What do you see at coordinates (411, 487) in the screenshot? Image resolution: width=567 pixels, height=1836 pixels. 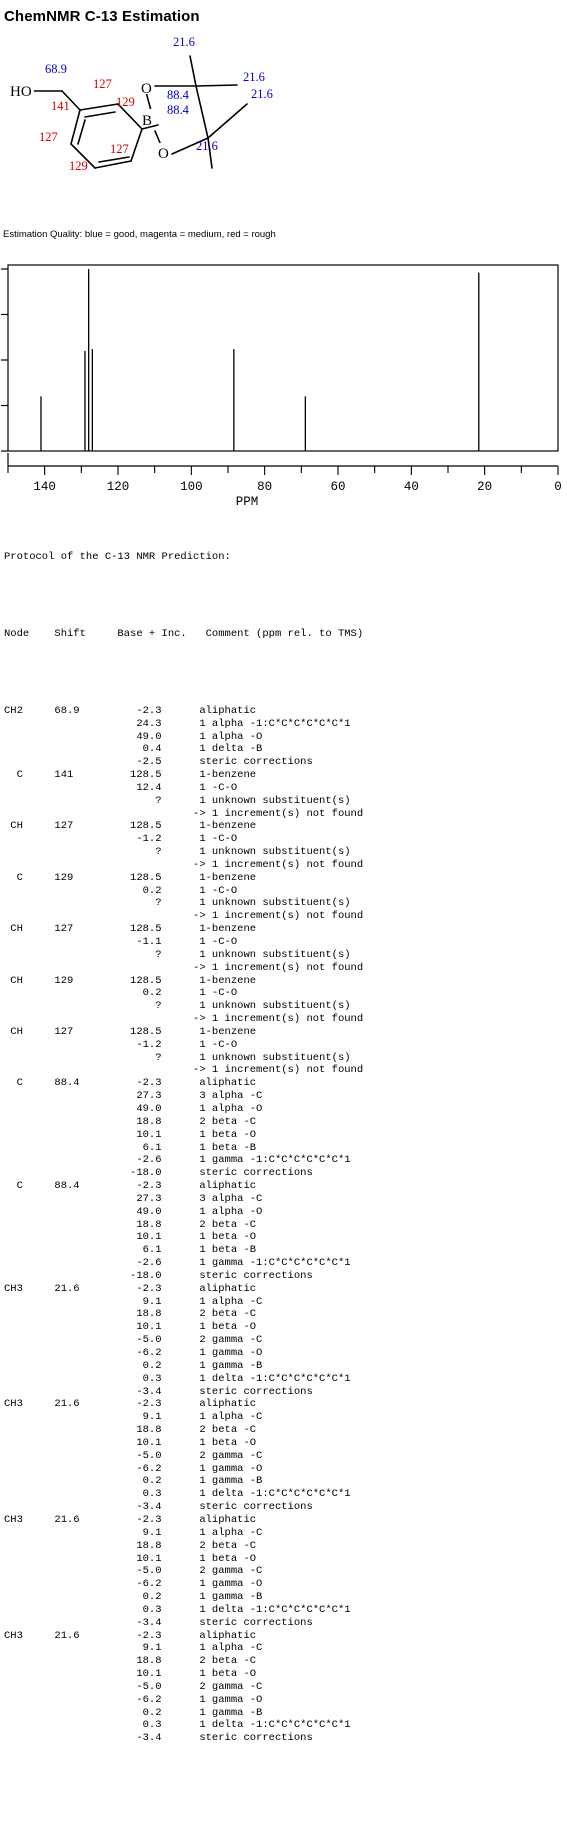 I see `x-tick-label: 40` at bounding box center [411, 487].